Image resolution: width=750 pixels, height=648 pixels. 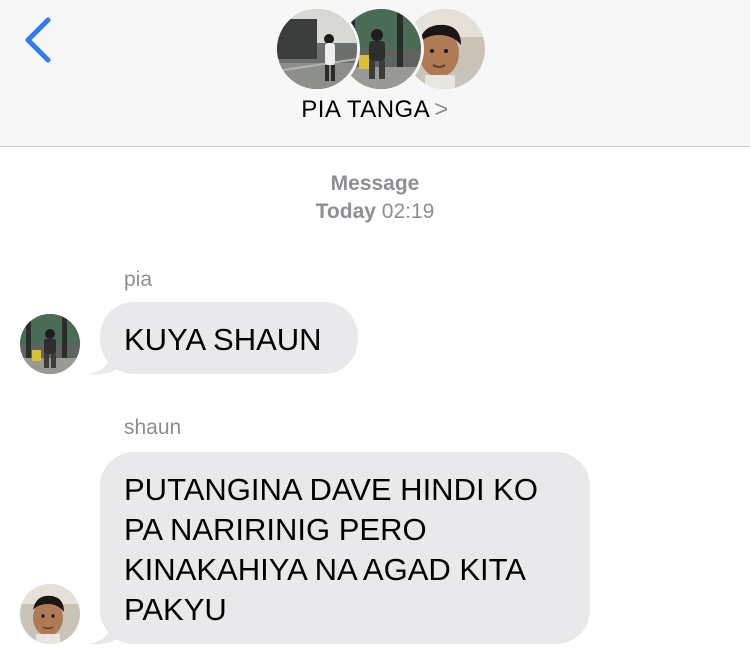 I want to click on back-button, so click(x=38, y=40).